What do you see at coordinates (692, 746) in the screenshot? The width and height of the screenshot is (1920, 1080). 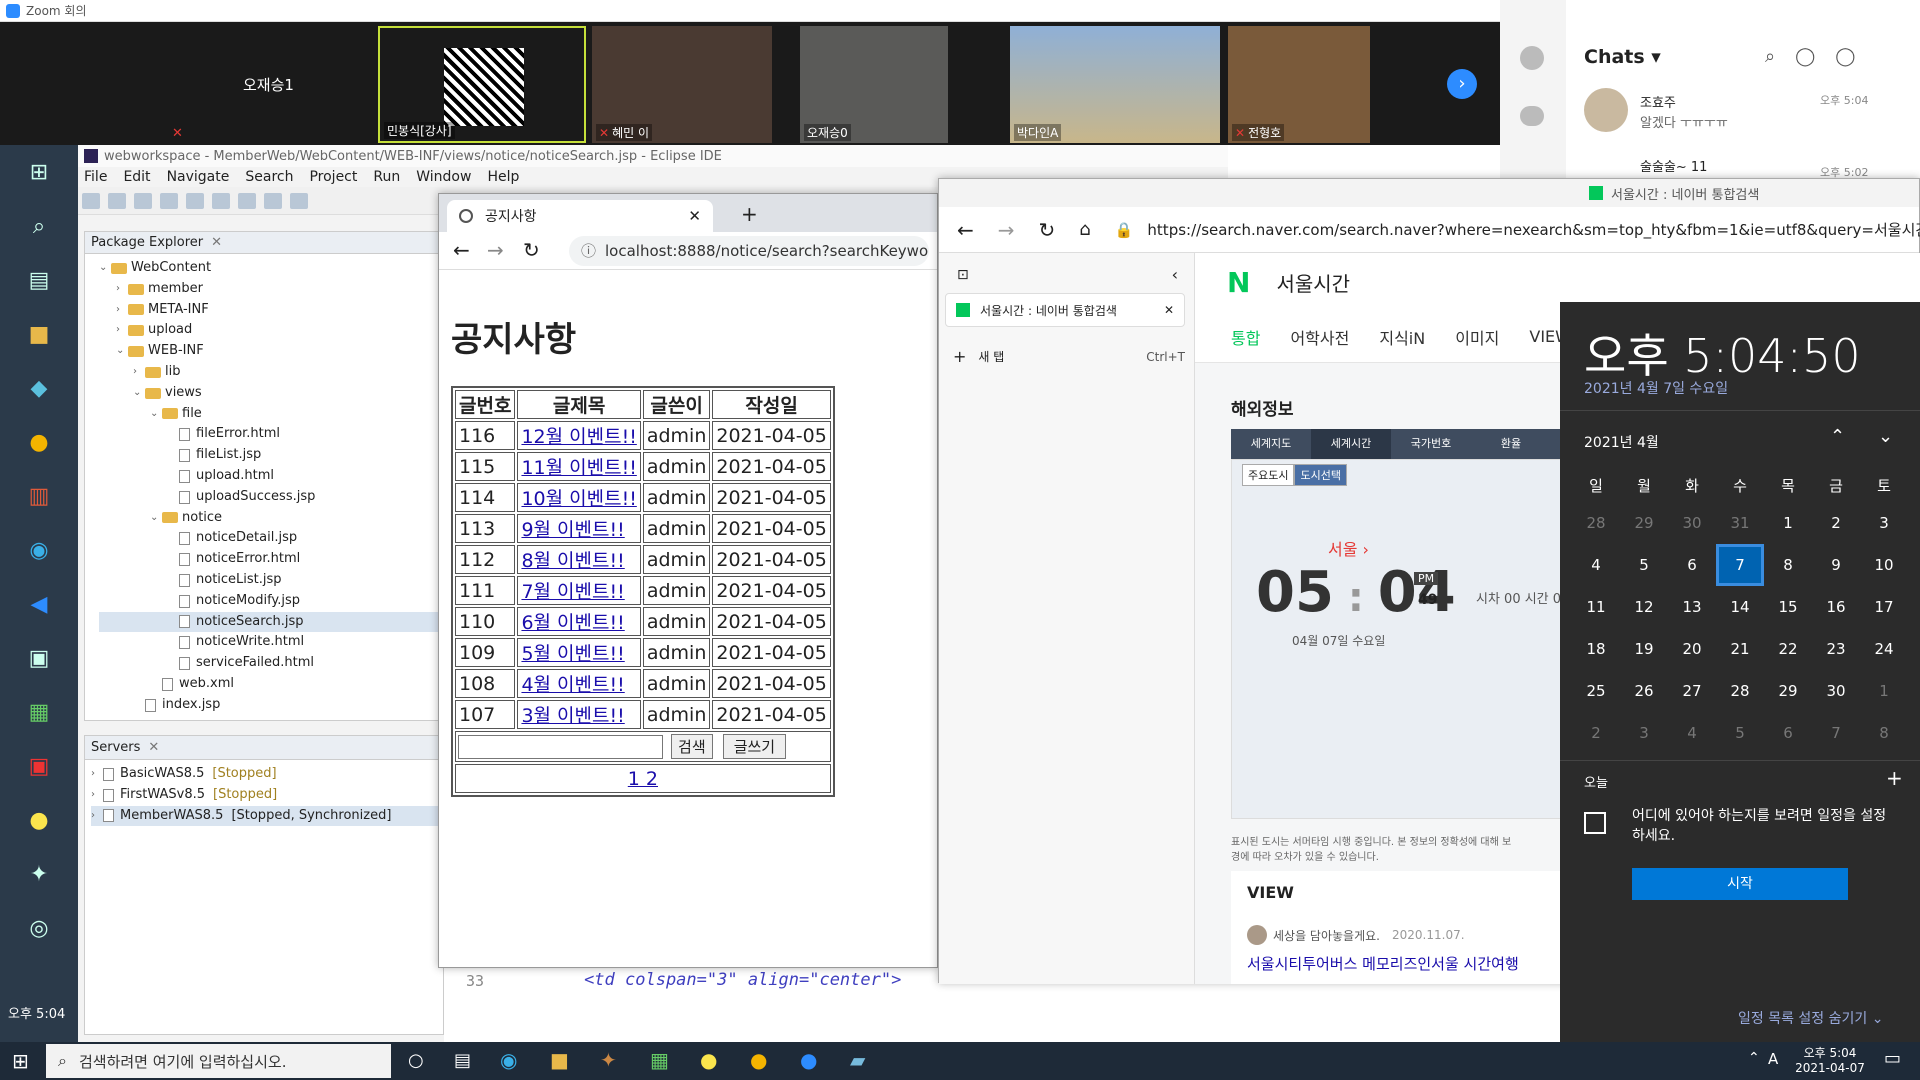 I see `search-button: 검색` at bounding box center [692, 746].